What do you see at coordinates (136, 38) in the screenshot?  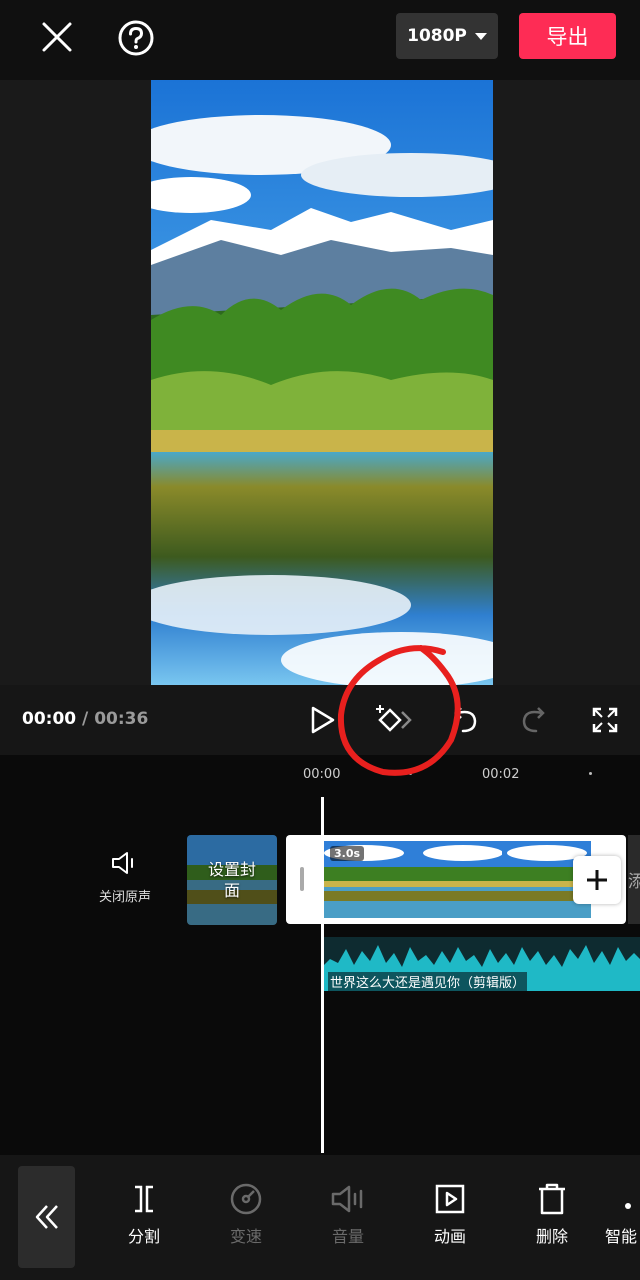 I see `help-icon` at bounding box center [136, 38].